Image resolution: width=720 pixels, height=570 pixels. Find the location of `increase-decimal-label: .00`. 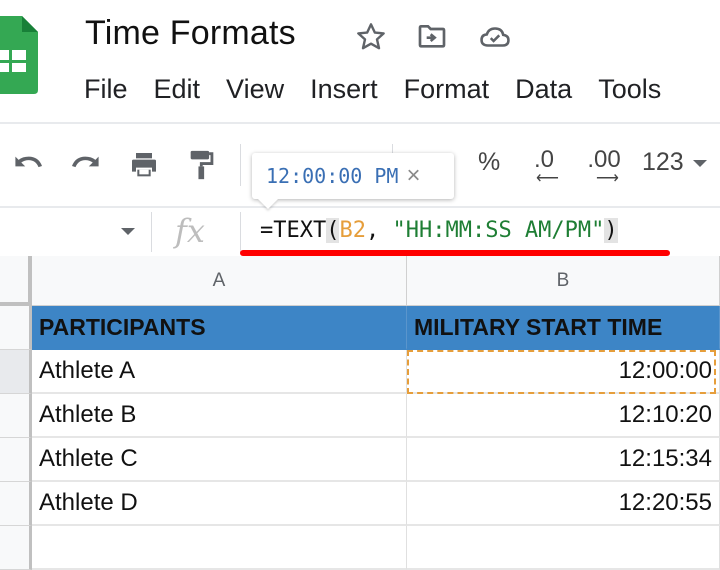

increase-decimal-label: .00 is located at coordinates (604, 159).